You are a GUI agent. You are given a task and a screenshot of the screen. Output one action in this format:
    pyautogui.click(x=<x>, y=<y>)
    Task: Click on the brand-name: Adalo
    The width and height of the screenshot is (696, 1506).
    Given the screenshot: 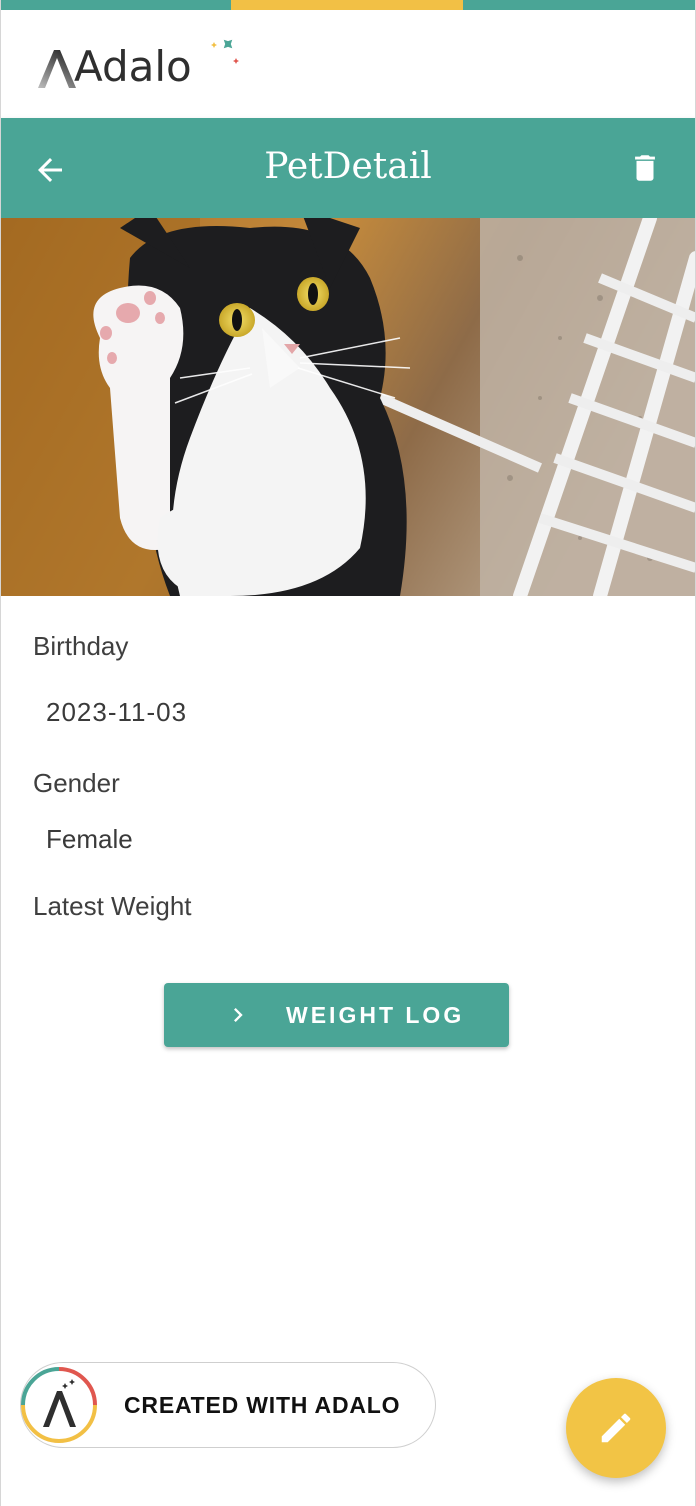 What is the action you would take?
    pyautogui.click(x=133, y=66)
    